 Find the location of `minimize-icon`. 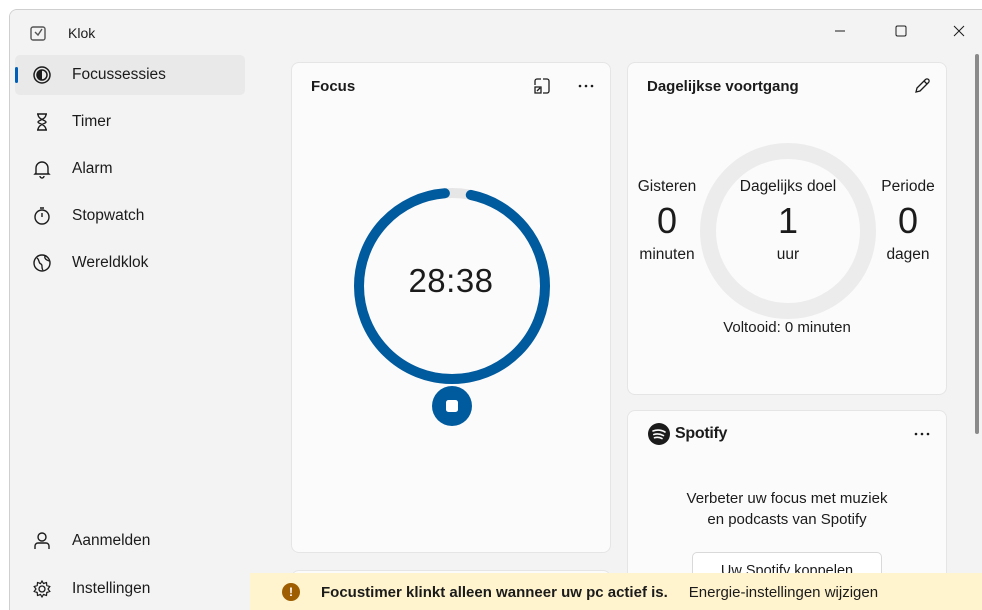

minimize-icon is located at coordinates (840, 31).